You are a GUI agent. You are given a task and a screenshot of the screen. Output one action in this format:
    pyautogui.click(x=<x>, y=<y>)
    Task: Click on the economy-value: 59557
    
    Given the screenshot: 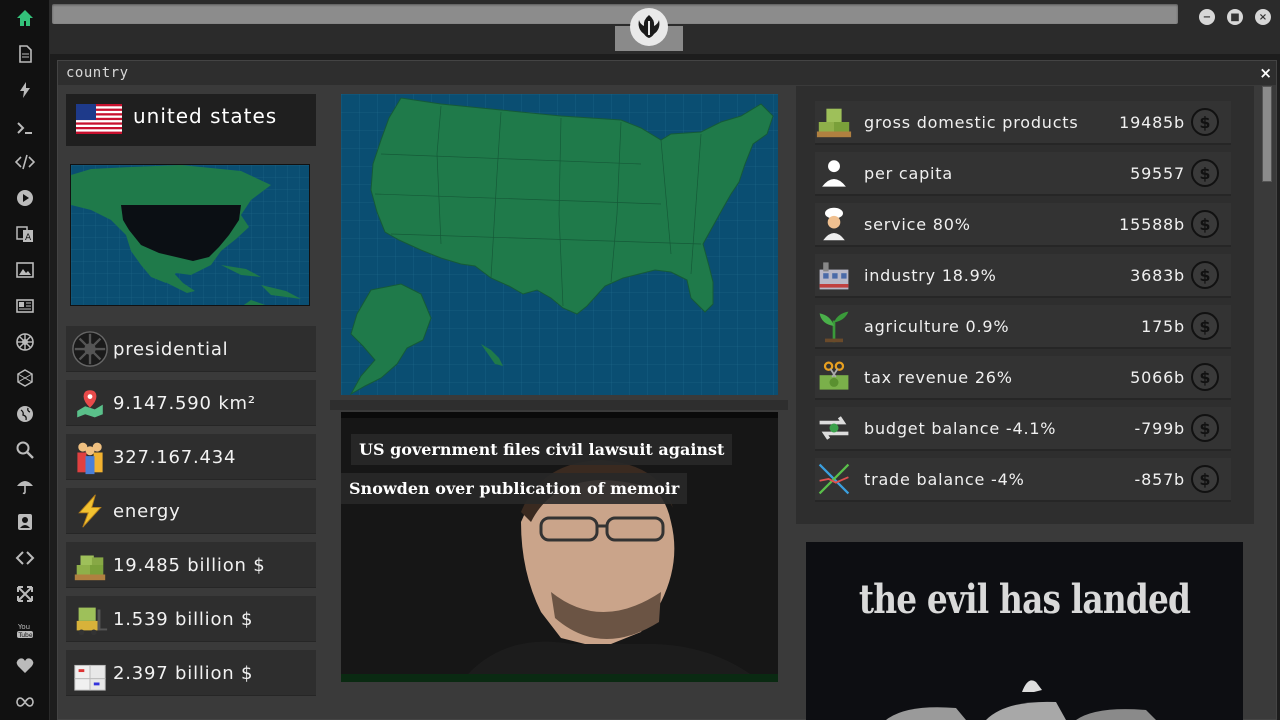 What is the action you would take?
    pyautogui.click(x=1157, y=173)
    